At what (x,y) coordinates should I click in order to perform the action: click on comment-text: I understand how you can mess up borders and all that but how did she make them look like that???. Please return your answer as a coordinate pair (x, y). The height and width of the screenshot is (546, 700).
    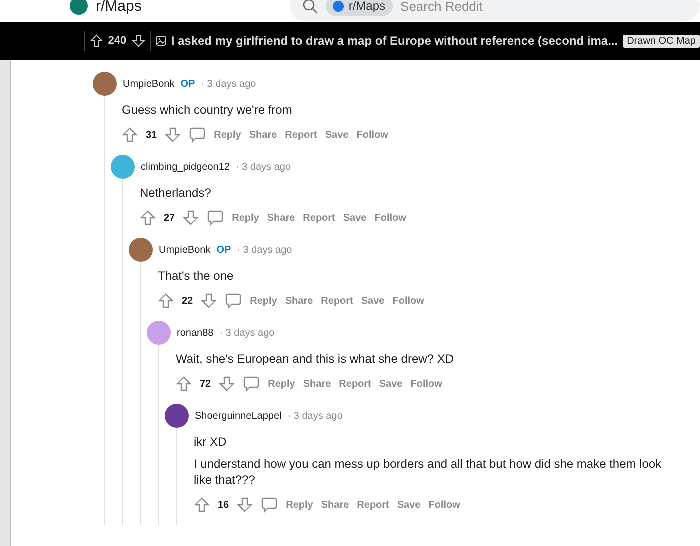
    Looking at the image, I should click on (428, 472).